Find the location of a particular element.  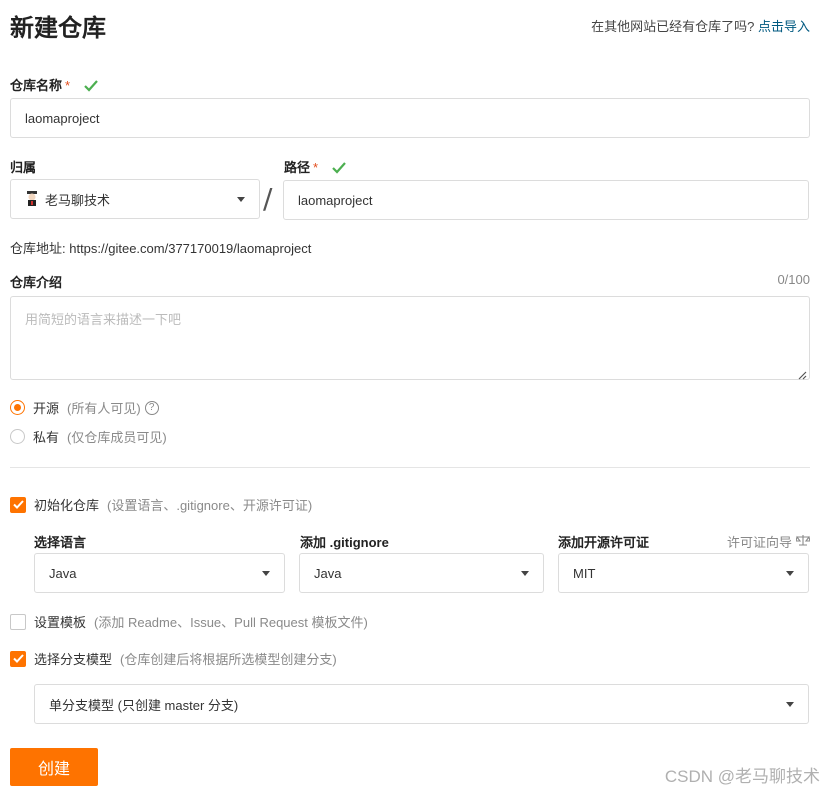

repo-name-label: 仓库名称 * is located at coordinates (54, 85).